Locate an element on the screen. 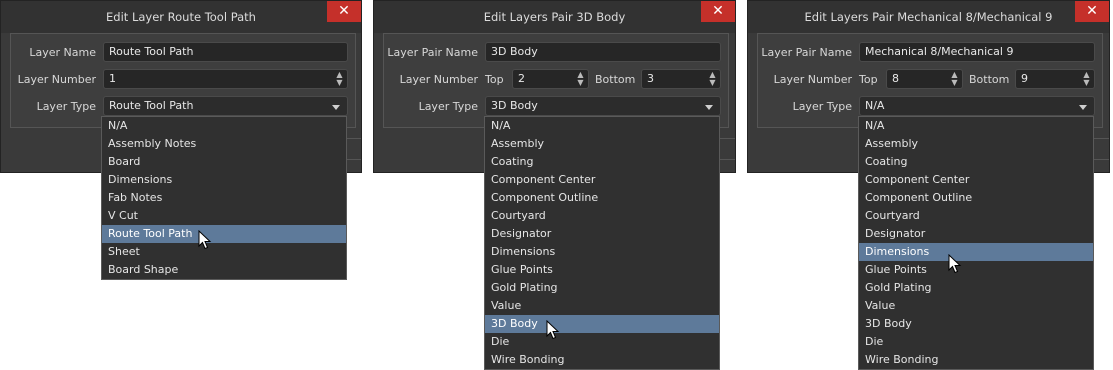  bottom-layer-number-value: 9 is located at coordinates (1024, 78).